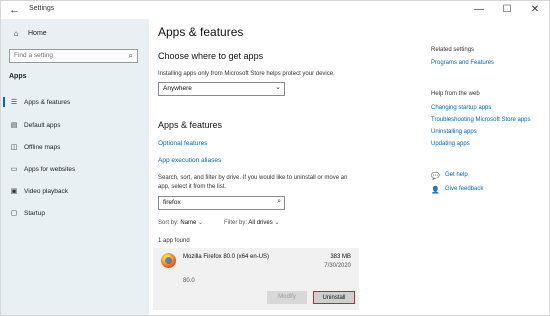 The height and width of the screenshot is (316, 550). Describe the element at coordinates (46, 191) in the screenshot. I see `sidebar-item-label: Video playback` at that location.